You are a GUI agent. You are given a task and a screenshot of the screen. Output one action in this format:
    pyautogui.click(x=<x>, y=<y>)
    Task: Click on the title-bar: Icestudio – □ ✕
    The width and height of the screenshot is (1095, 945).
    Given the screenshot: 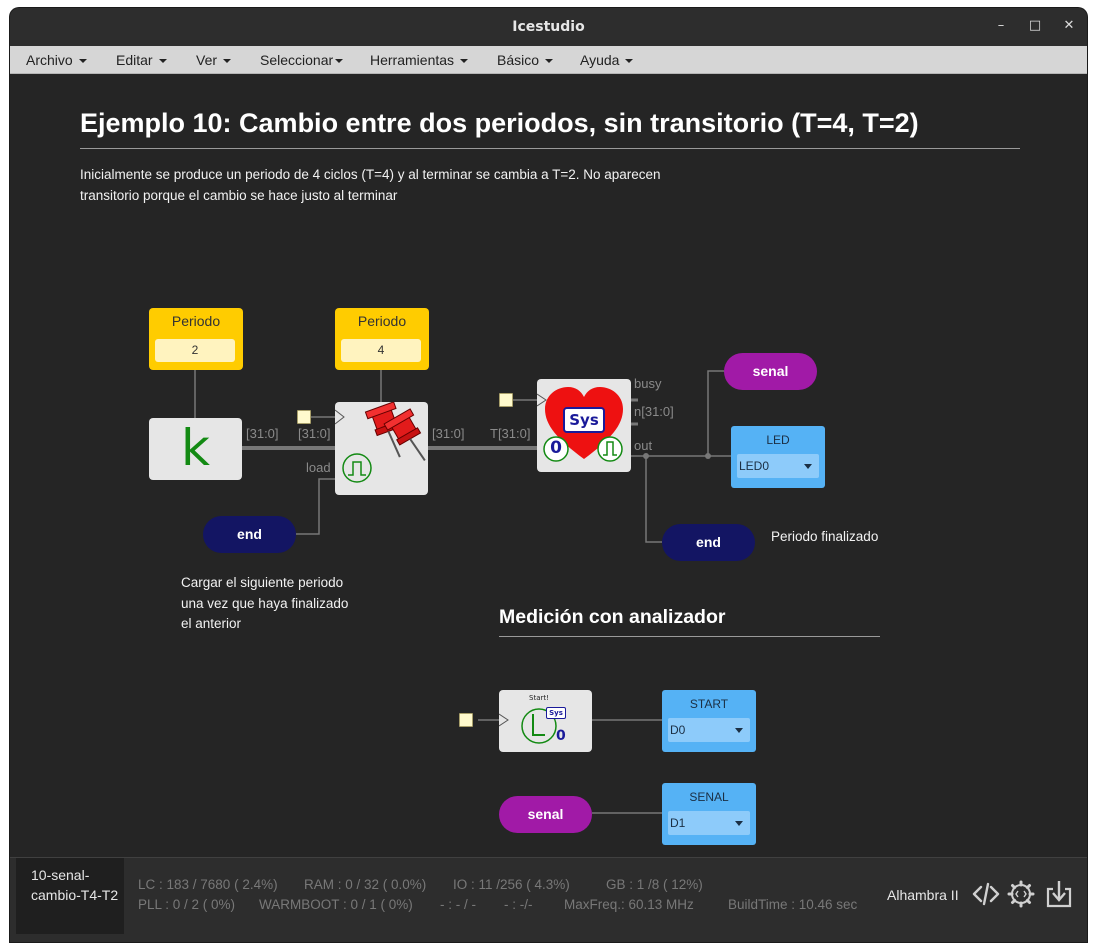 What is the action you would take?
    pyautogui.click(x=548, y=27)
    